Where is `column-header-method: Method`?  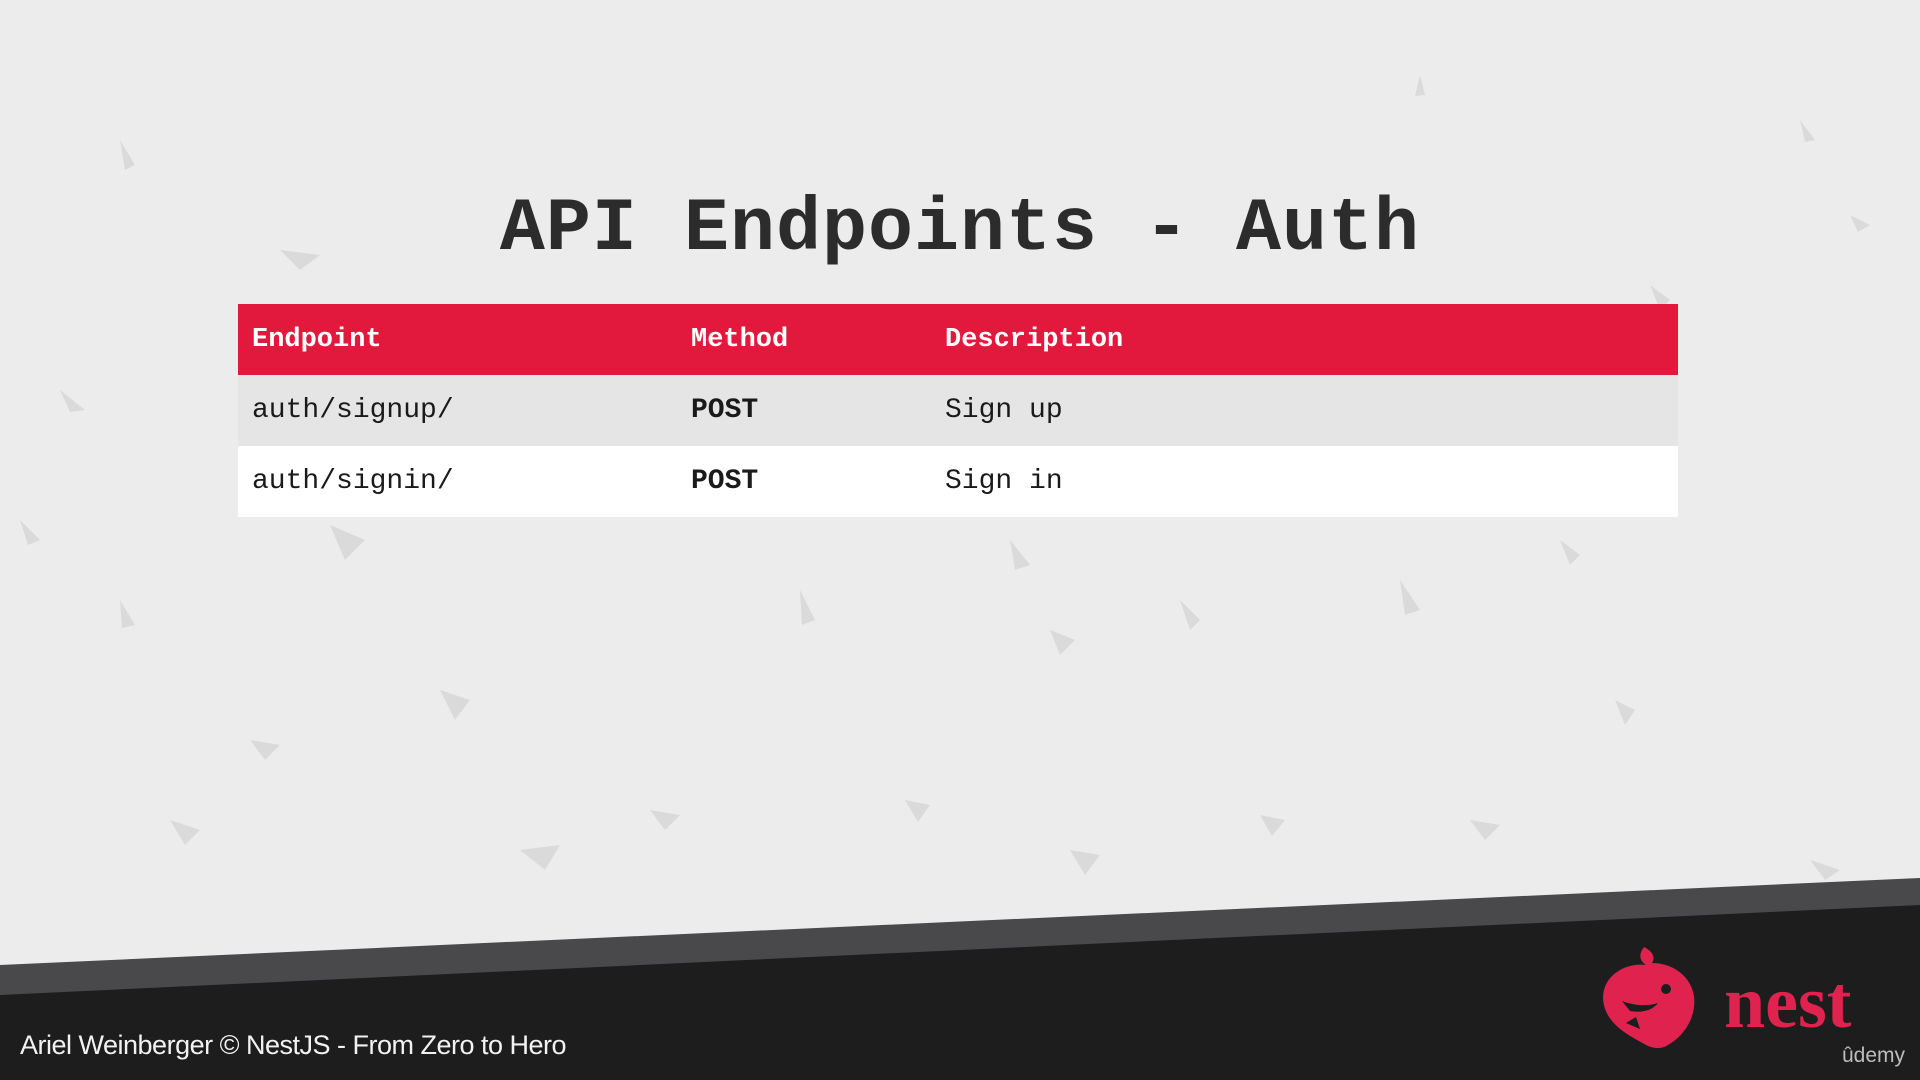 column-header-method: Method is located at coordinates (740, 339).